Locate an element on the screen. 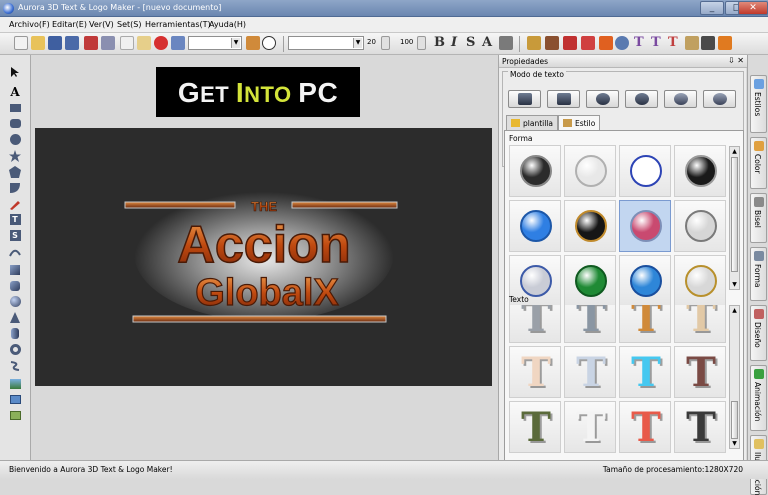 Image resolution: width=768 pixels, height=495 pixels. cube-tool-icon is located at coordinates (15, 269).